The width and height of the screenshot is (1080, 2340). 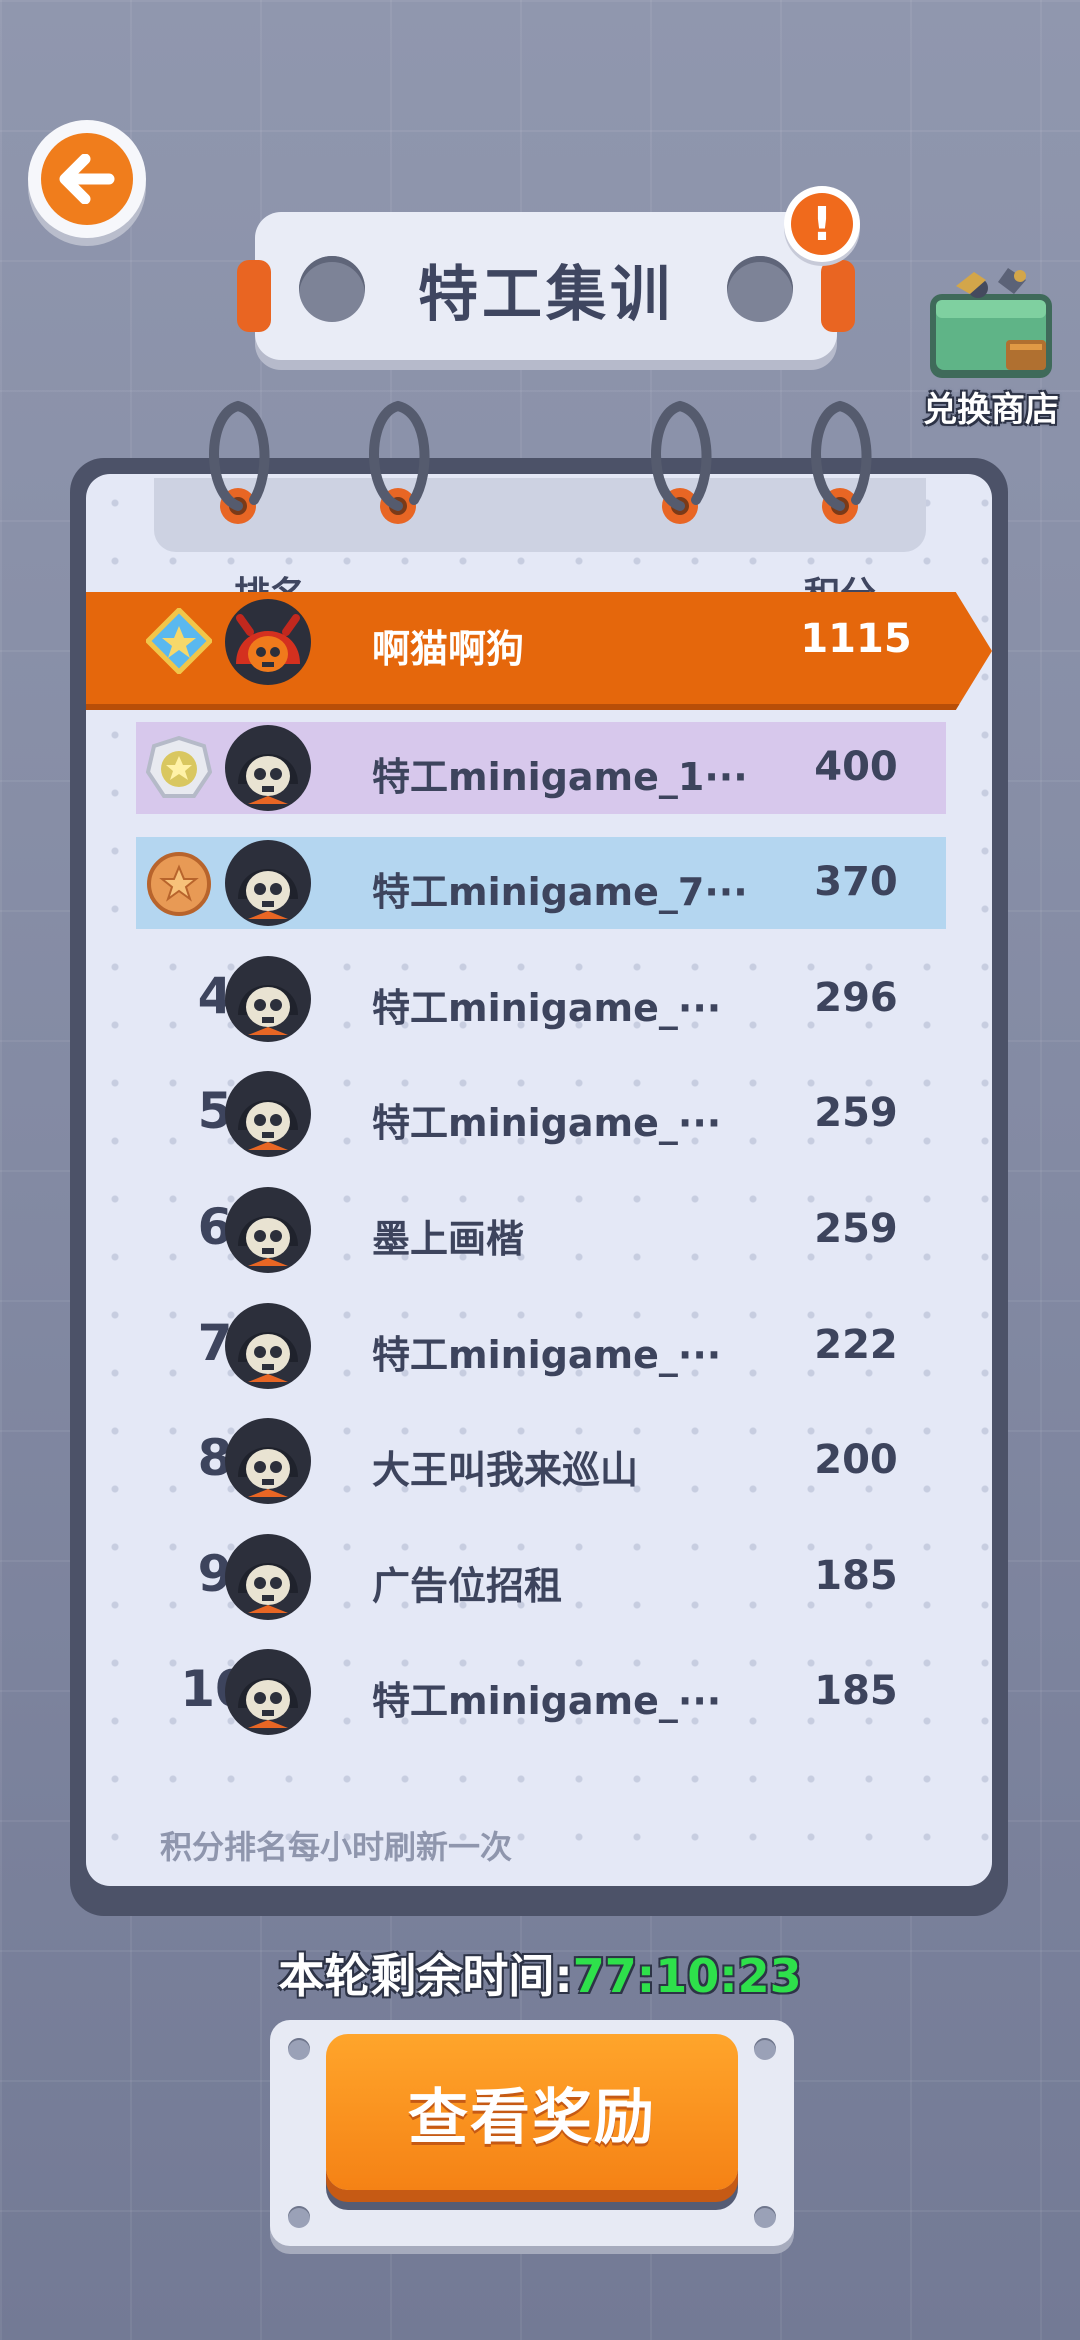 I want to click on player-score: 200, so click(x=856, y=1460).